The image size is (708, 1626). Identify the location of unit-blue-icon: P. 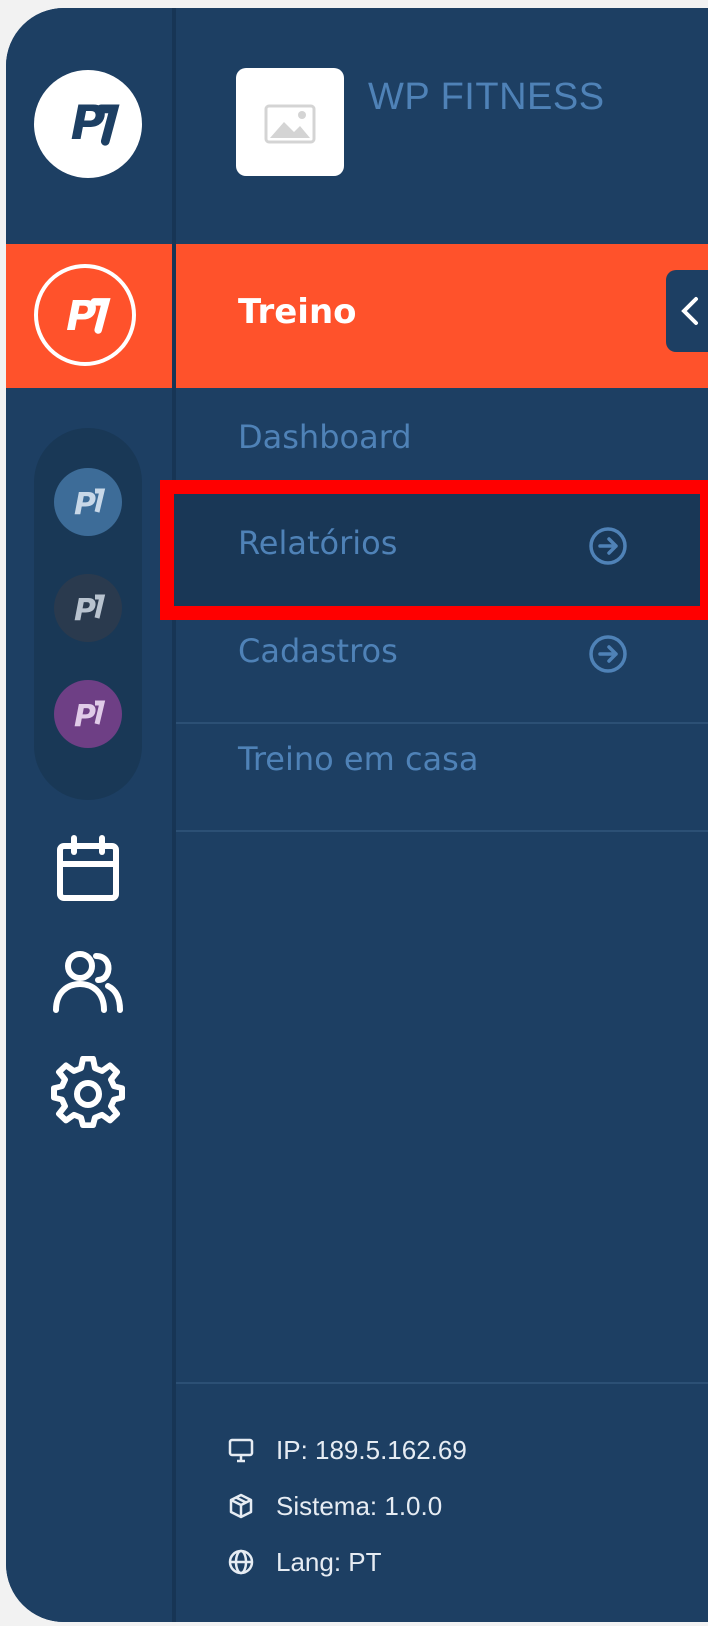
(88, 502).